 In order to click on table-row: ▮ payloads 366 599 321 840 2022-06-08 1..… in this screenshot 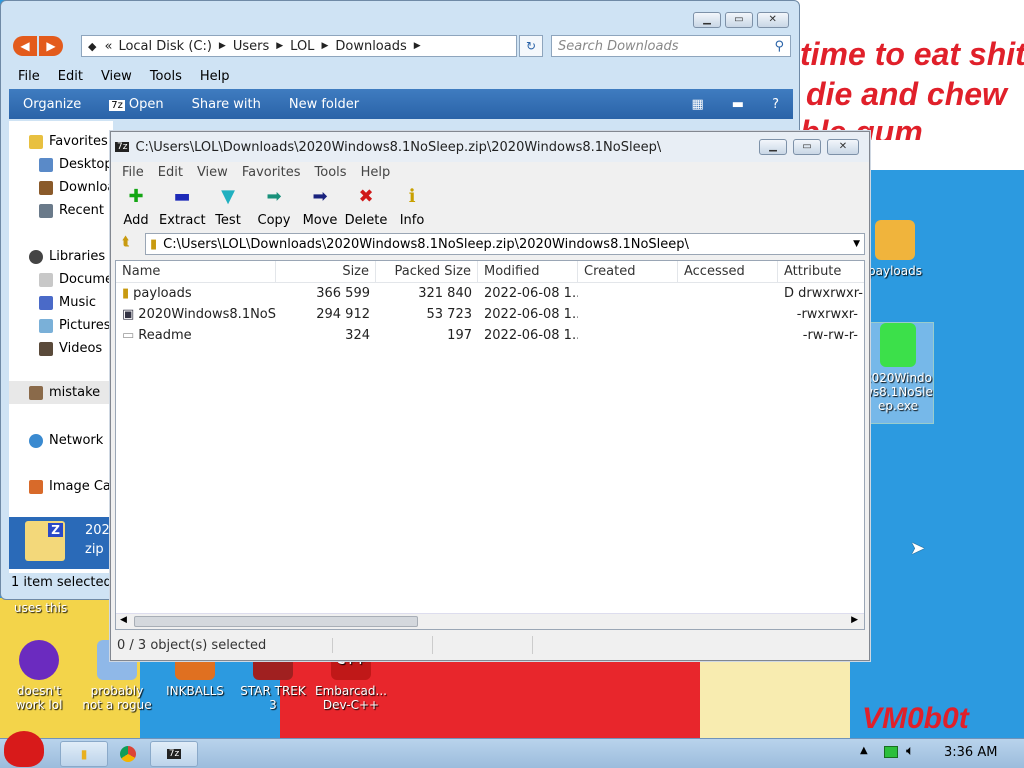, I will do `click(490, 293)`.